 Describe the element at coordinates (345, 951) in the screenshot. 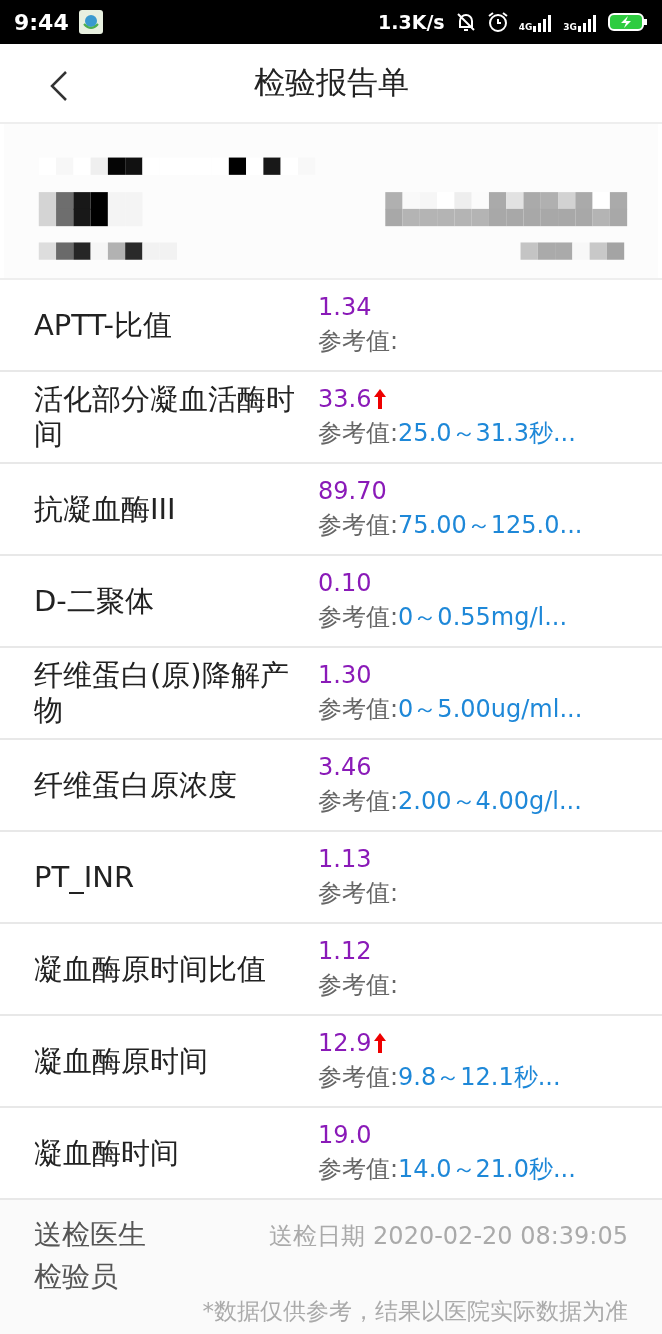

I see `result-value: 1.12` at that location.